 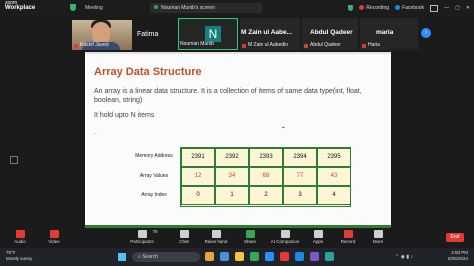 What do you see at coordinates (434, 8) in the screenshot?
I see `view-icon` at bounding box center [434, 8].